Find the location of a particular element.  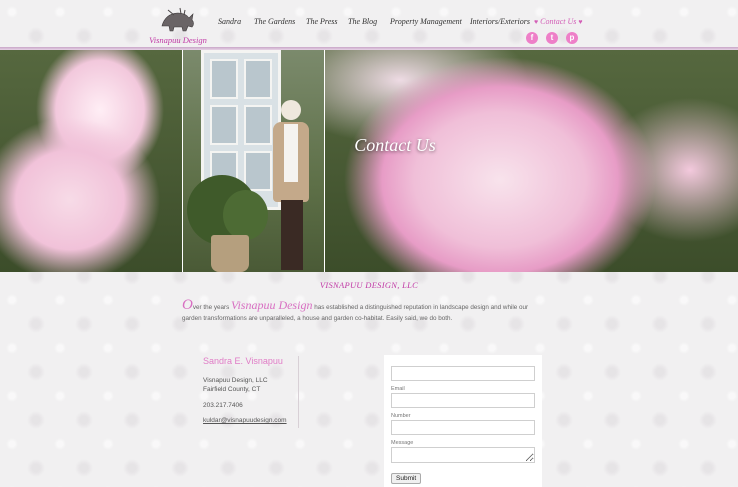

logo-text: Visnapuu Design is located at coordinates (178, 40).